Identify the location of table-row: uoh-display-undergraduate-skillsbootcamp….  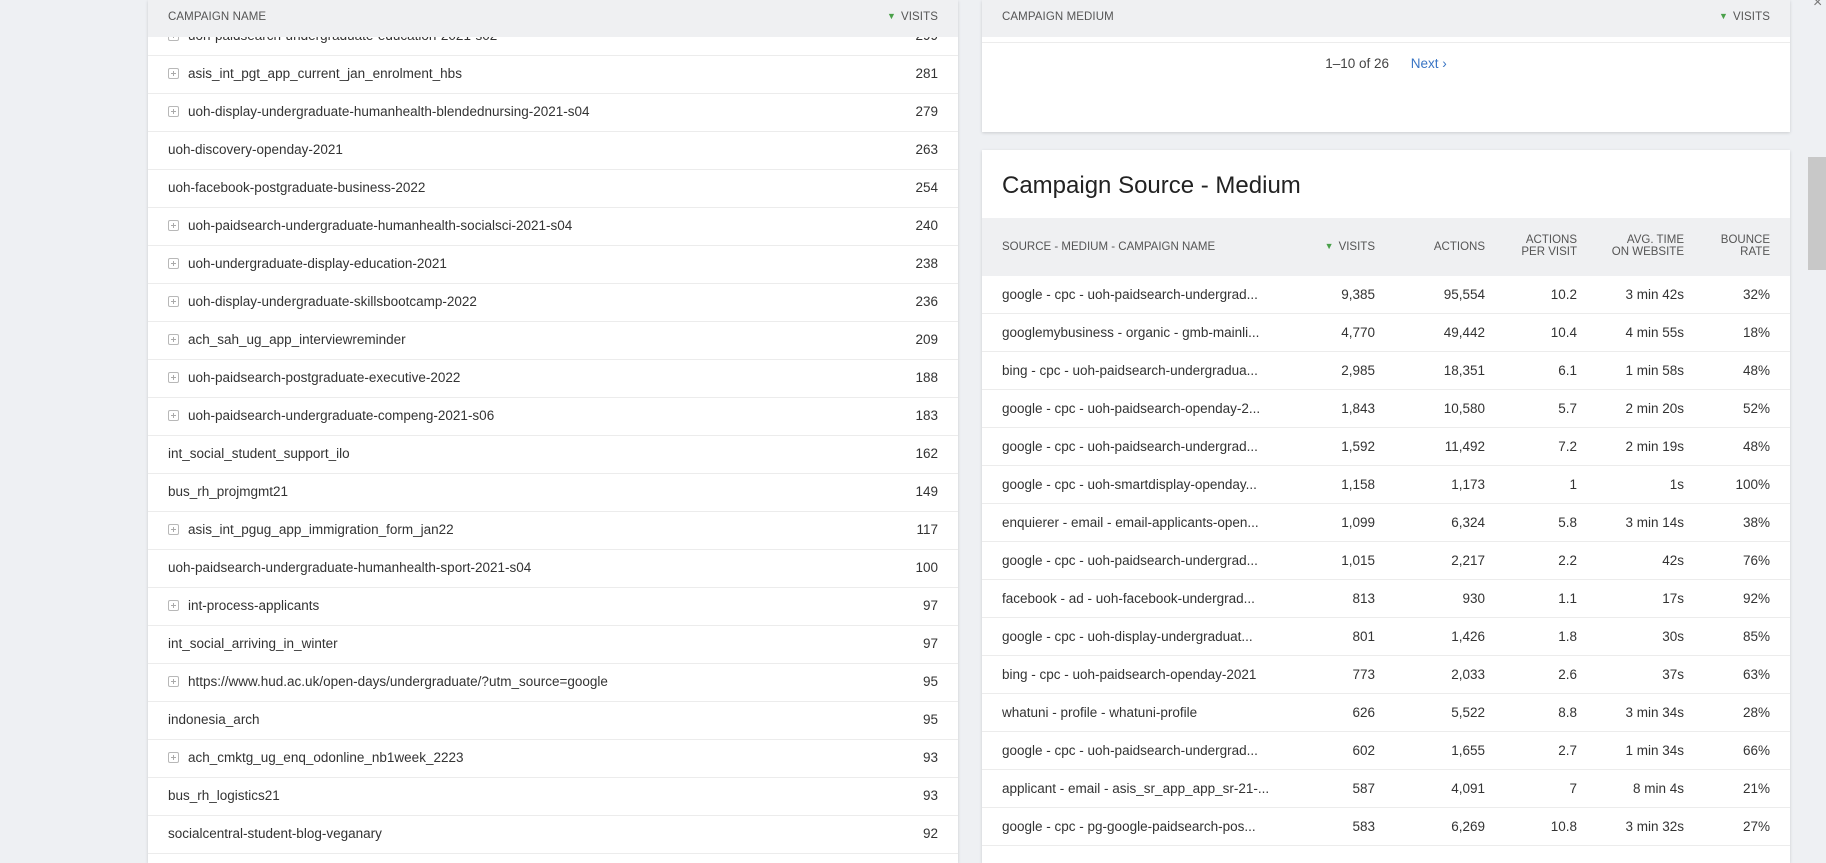
(553, 303).